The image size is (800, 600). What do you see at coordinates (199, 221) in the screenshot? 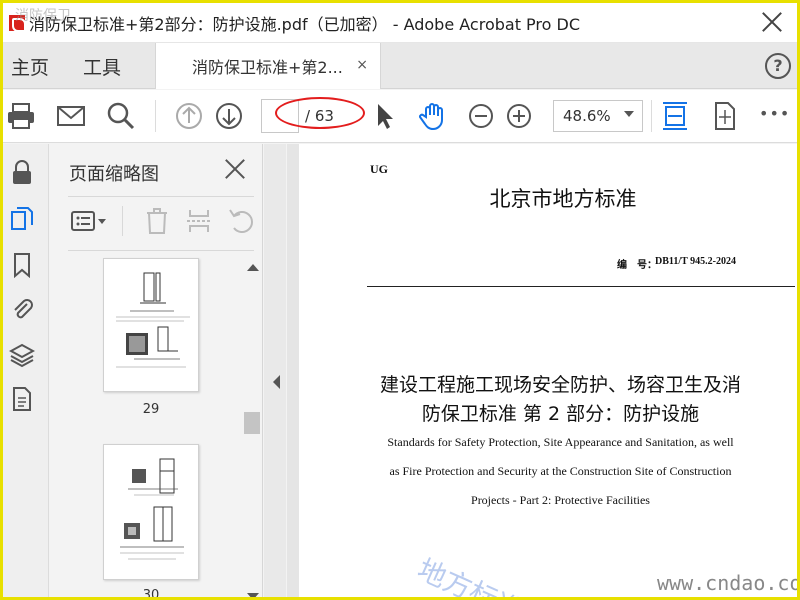
I see `insert-page-icon` at bounding box center [199, 221].